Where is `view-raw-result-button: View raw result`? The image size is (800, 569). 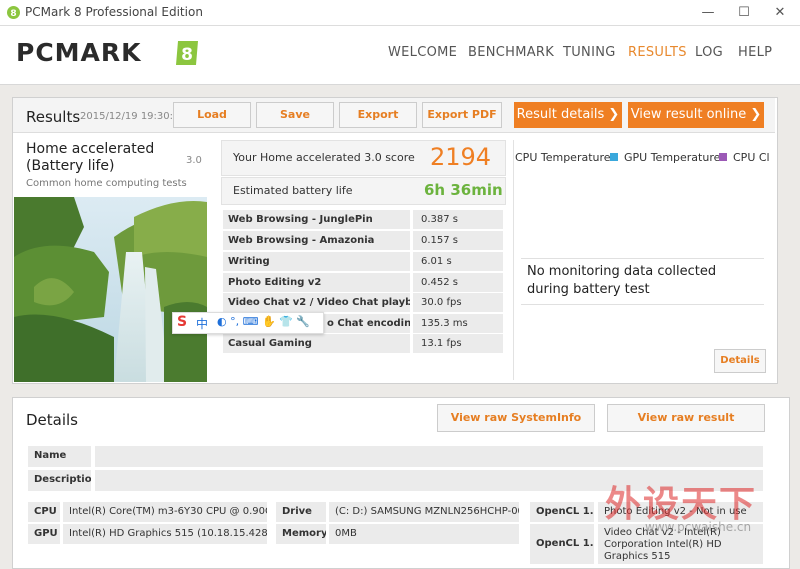
view-raw-result-button: View raw result is located at coordinates (686, 418).